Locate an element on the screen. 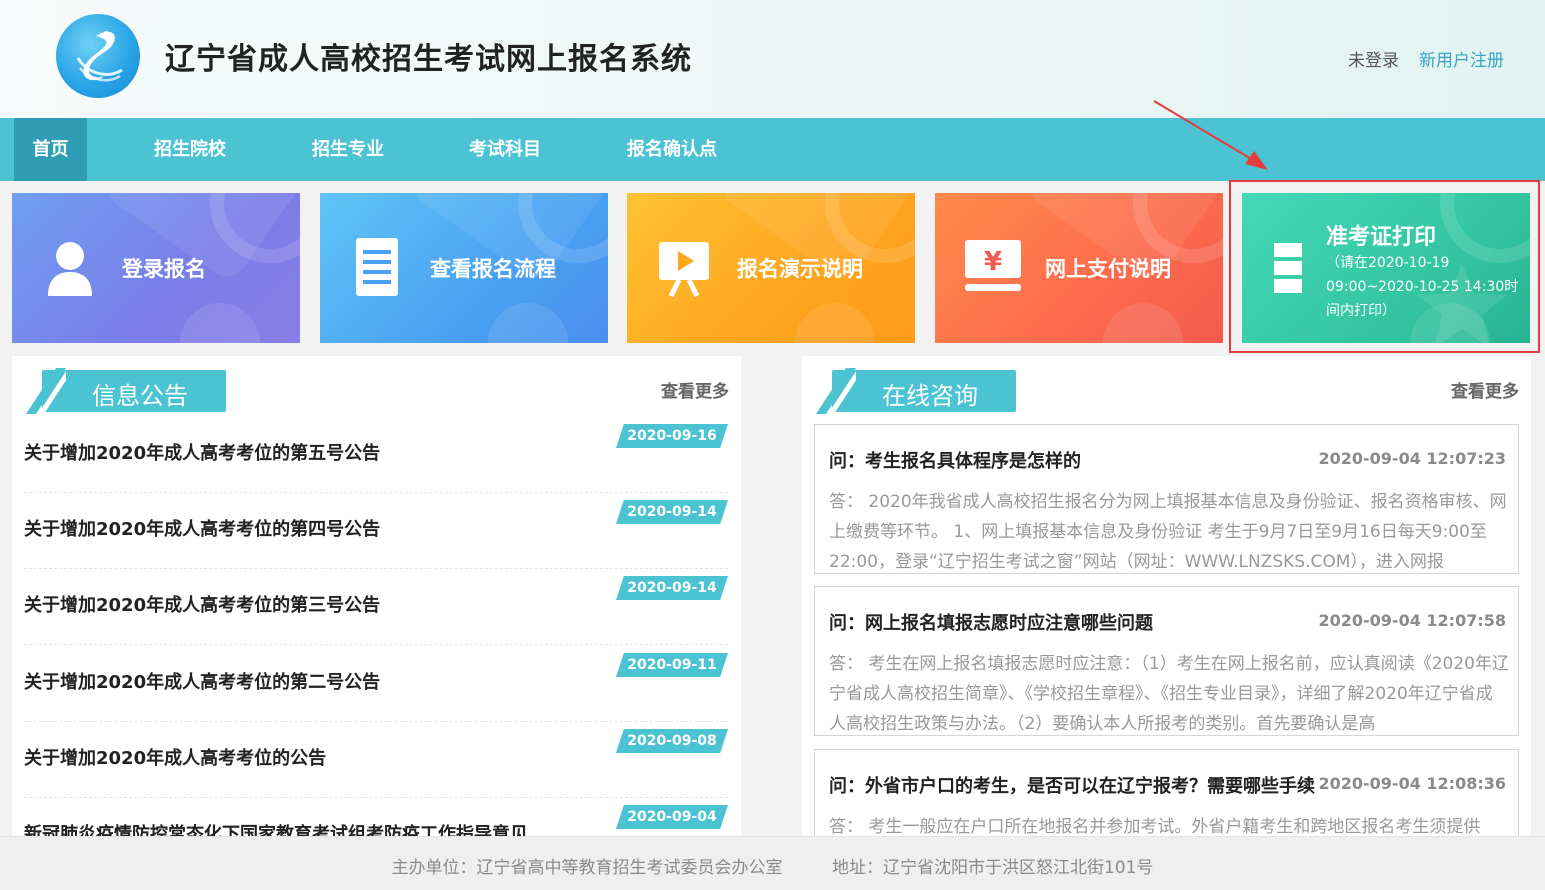  qa-time: 2020-09-04 12:07:58 is located at coordinates (1412, 620).